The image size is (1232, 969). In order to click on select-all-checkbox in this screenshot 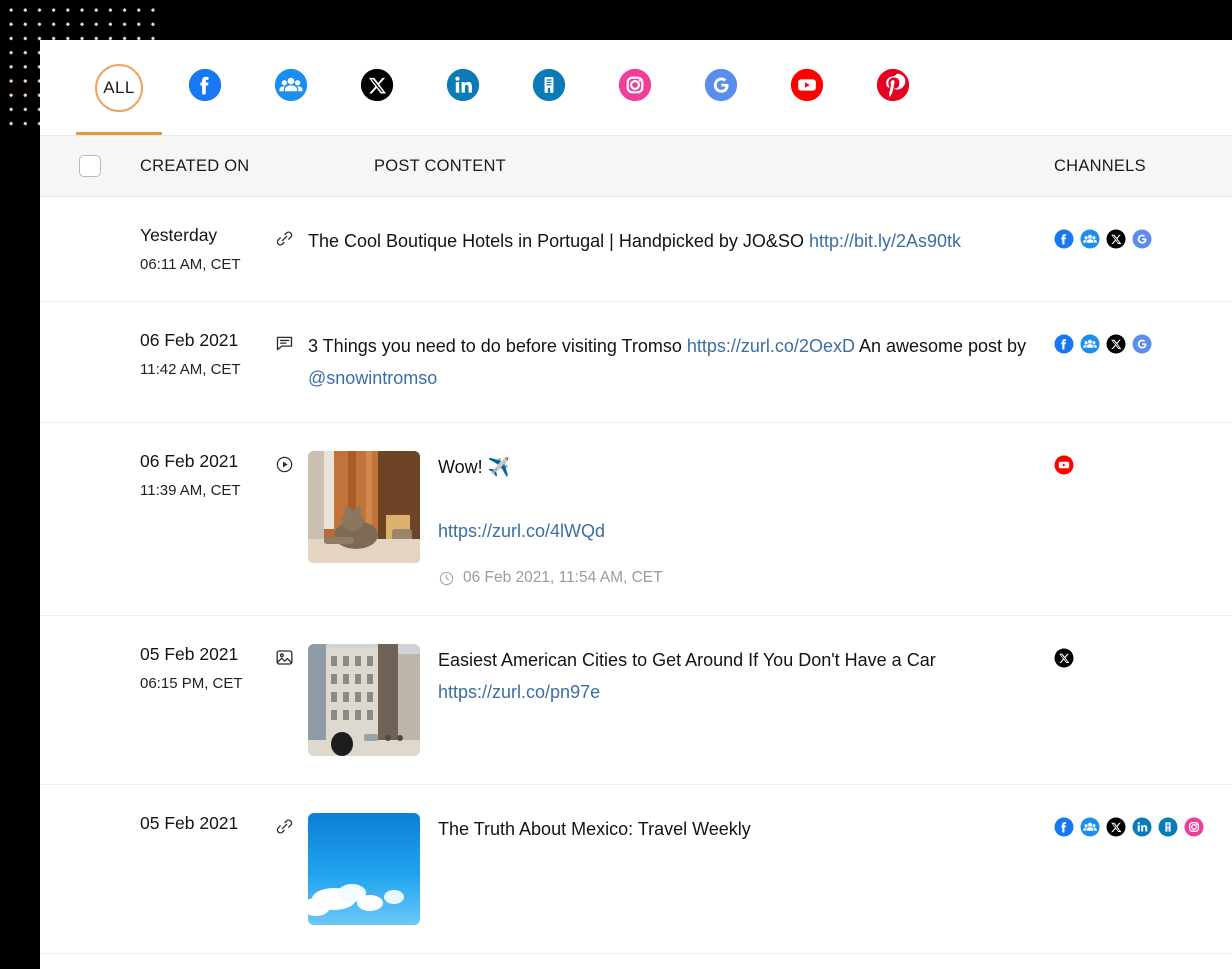, I will do `click(90, 166)`.